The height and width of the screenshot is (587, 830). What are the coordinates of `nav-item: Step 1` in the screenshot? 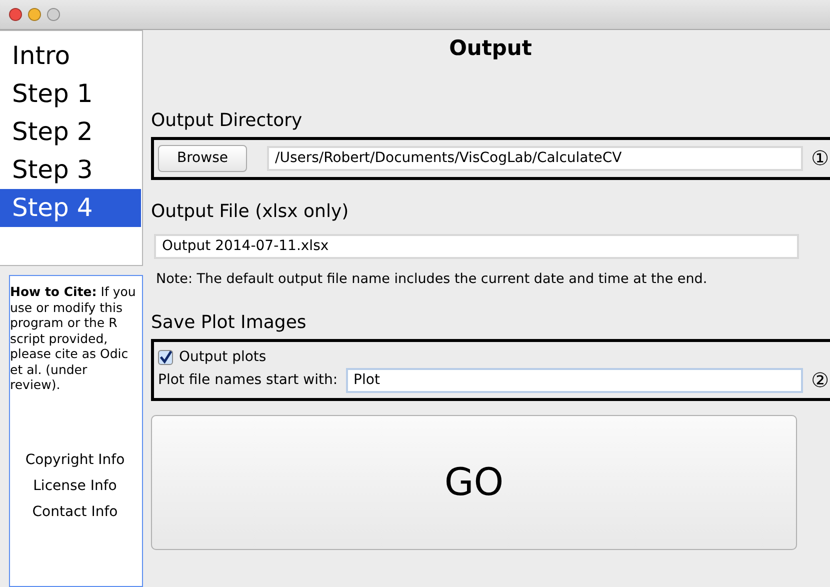 It's located at (70, 94).